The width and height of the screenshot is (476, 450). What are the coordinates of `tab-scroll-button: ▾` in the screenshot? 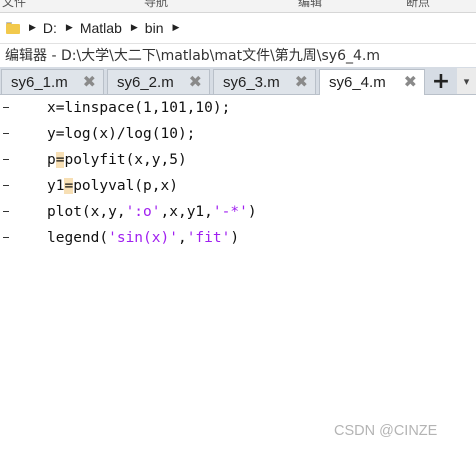 It's located at (466, 81).